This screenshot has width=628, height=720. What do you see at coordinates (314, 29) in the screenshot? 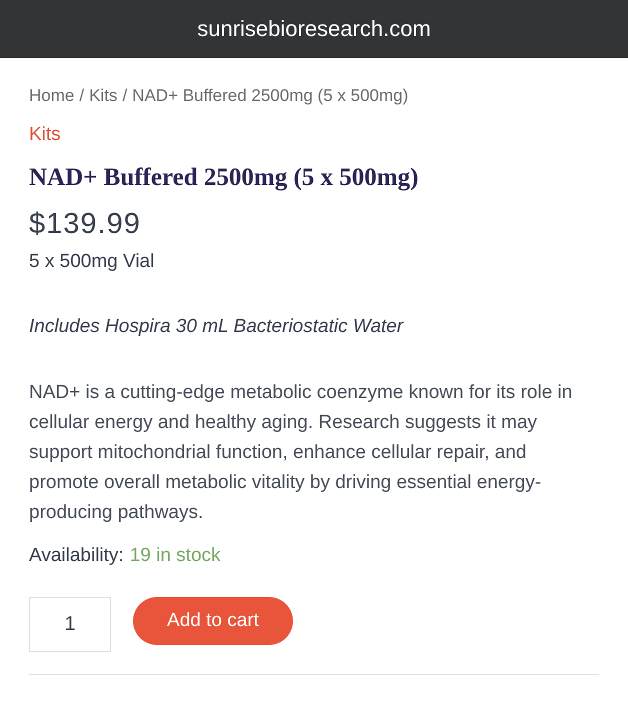
I see `address-url: sunrisebioresearch.com` at bounding box center [314, 29].